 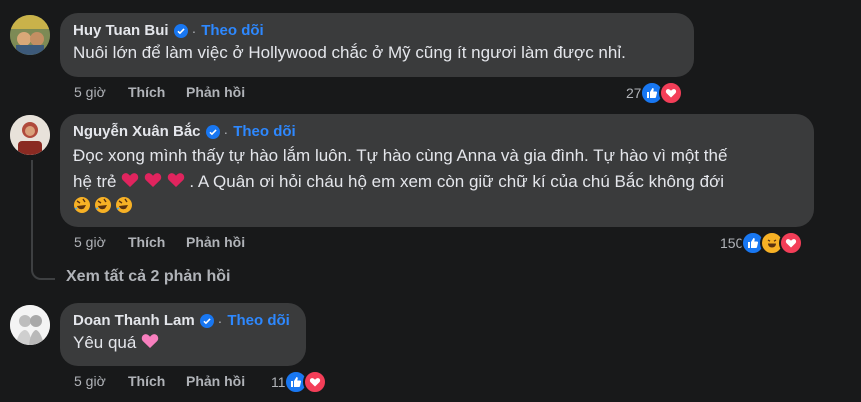 I want to click on reaction-summary: 150, so click(x=762, y=243).